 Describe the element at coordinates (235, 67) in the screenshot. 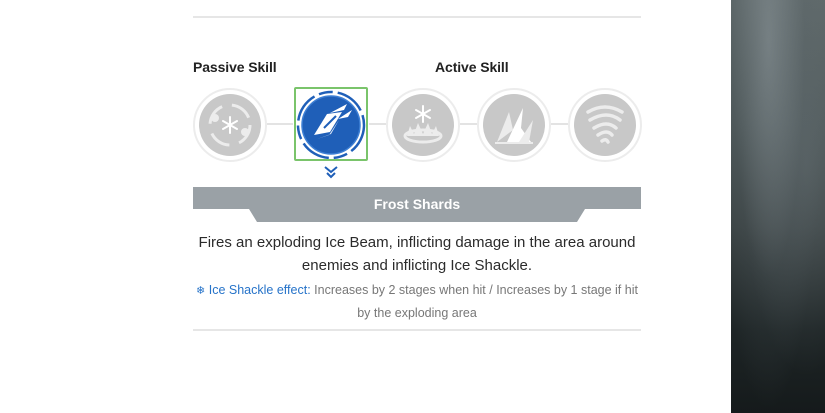

I see `passive-skill-label: Passive Skill` at that location.